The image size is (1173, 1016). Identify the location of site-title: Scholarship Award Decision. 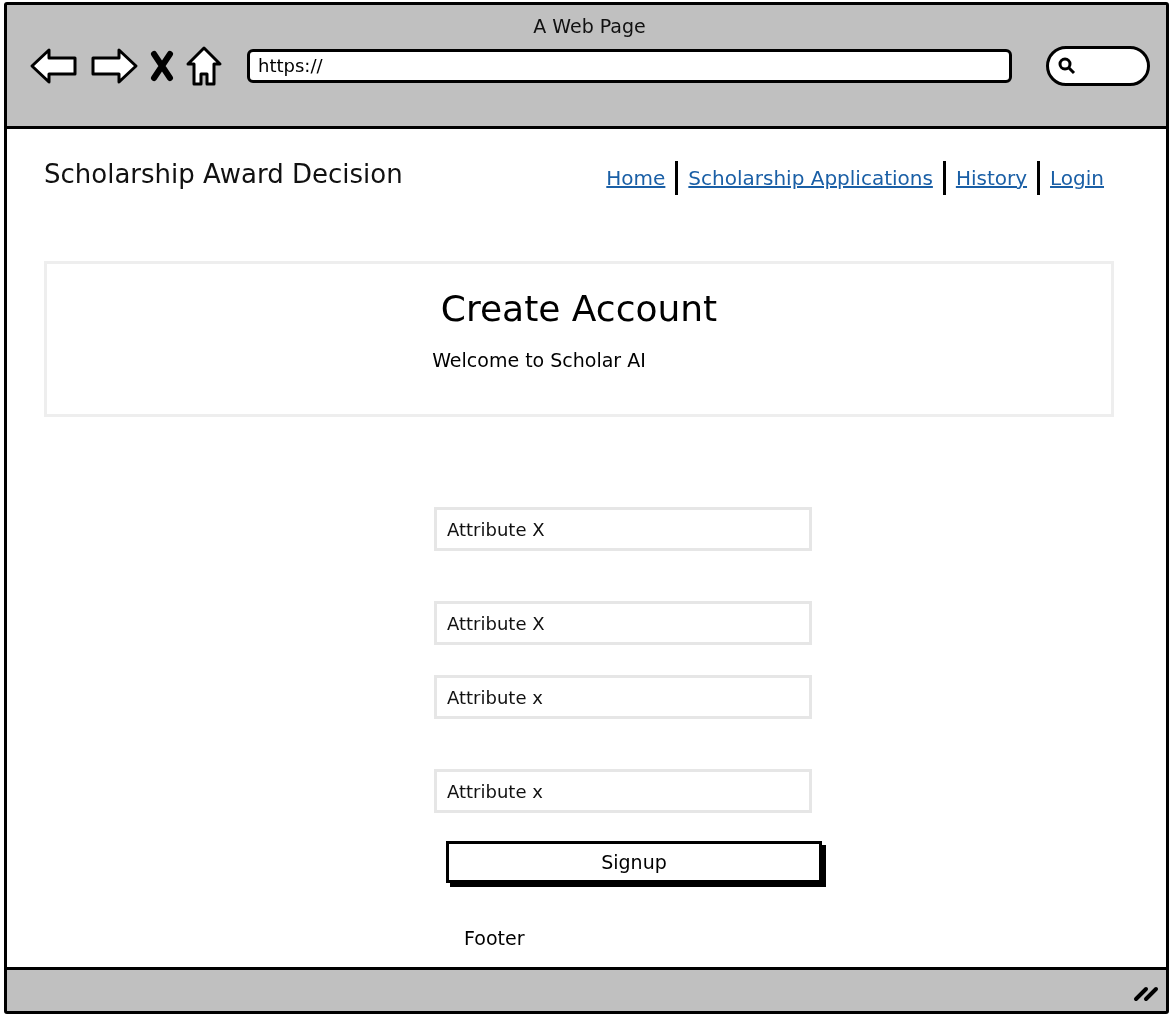
(223, 174).